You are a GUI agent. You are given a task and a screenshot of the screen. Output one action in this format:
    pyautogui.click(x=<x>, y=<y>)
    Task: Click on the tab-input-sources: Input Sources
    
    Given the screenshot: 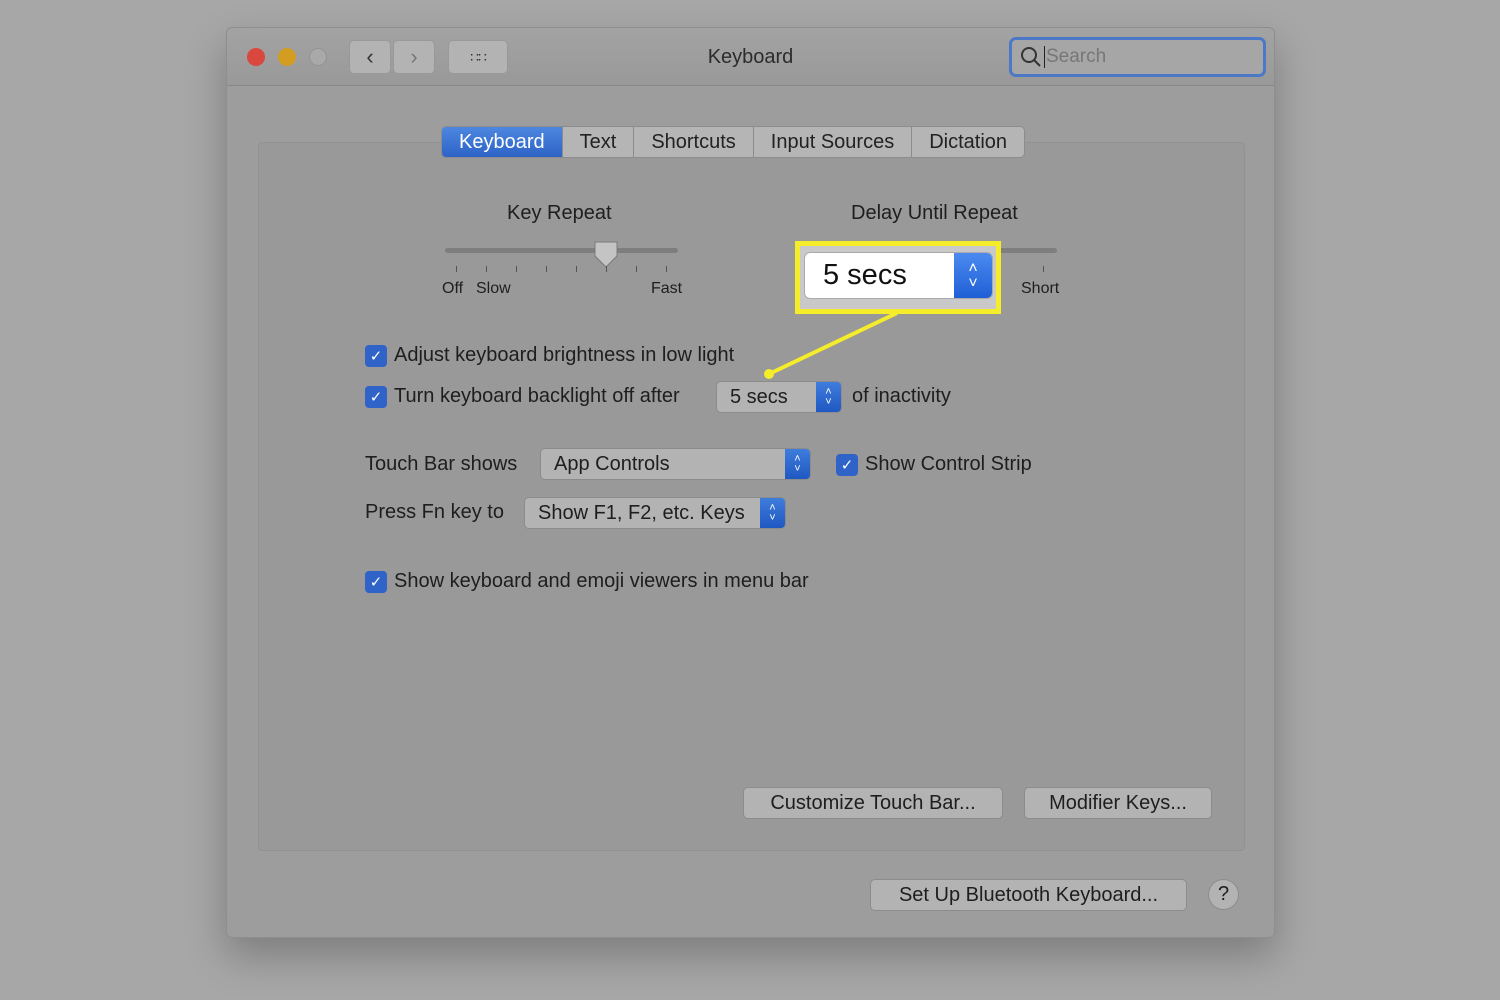 What is the action you would take?
    pyautogui.click(x=833, y=142)
    